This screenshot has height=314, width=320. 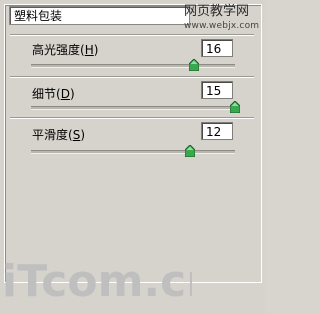 I want to click on watermark: 网页教学网 www.webjx.com, so click(x=222, y=19).